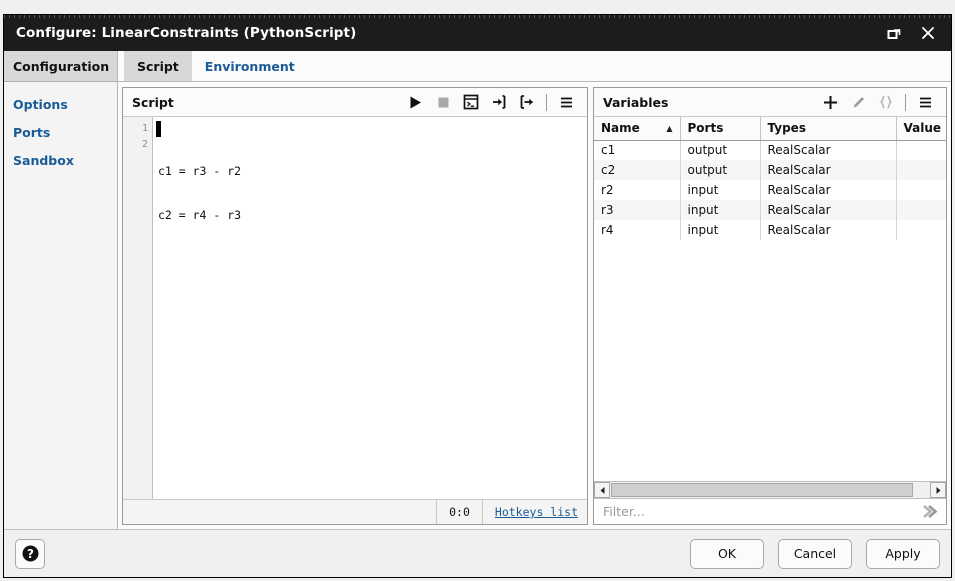 The height and width of the screenshot is (581, 955). Describe the element at coordinates (60, 105) in the screenshot. I see `sidebar-item-options: Options` at that location.